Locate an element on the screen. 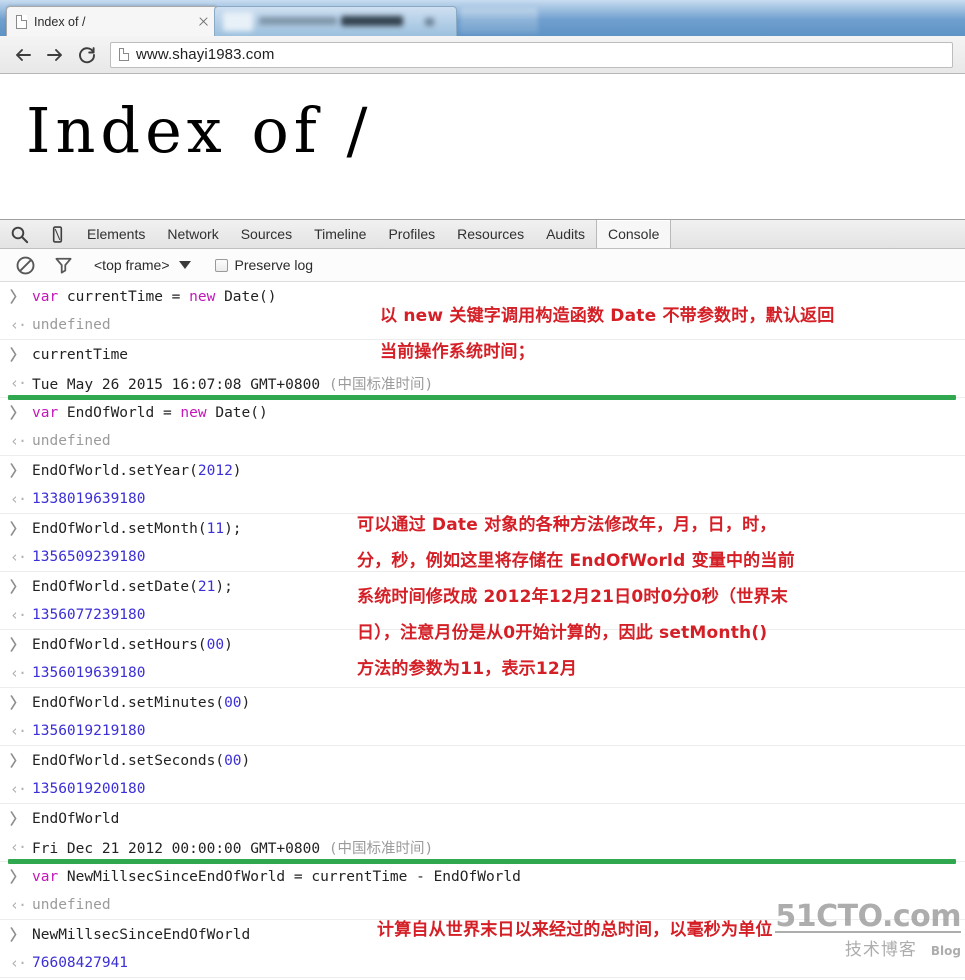 The height and width of the screenshot is (980, 965). blurred-close-icon is located at coordinates (429, 22).